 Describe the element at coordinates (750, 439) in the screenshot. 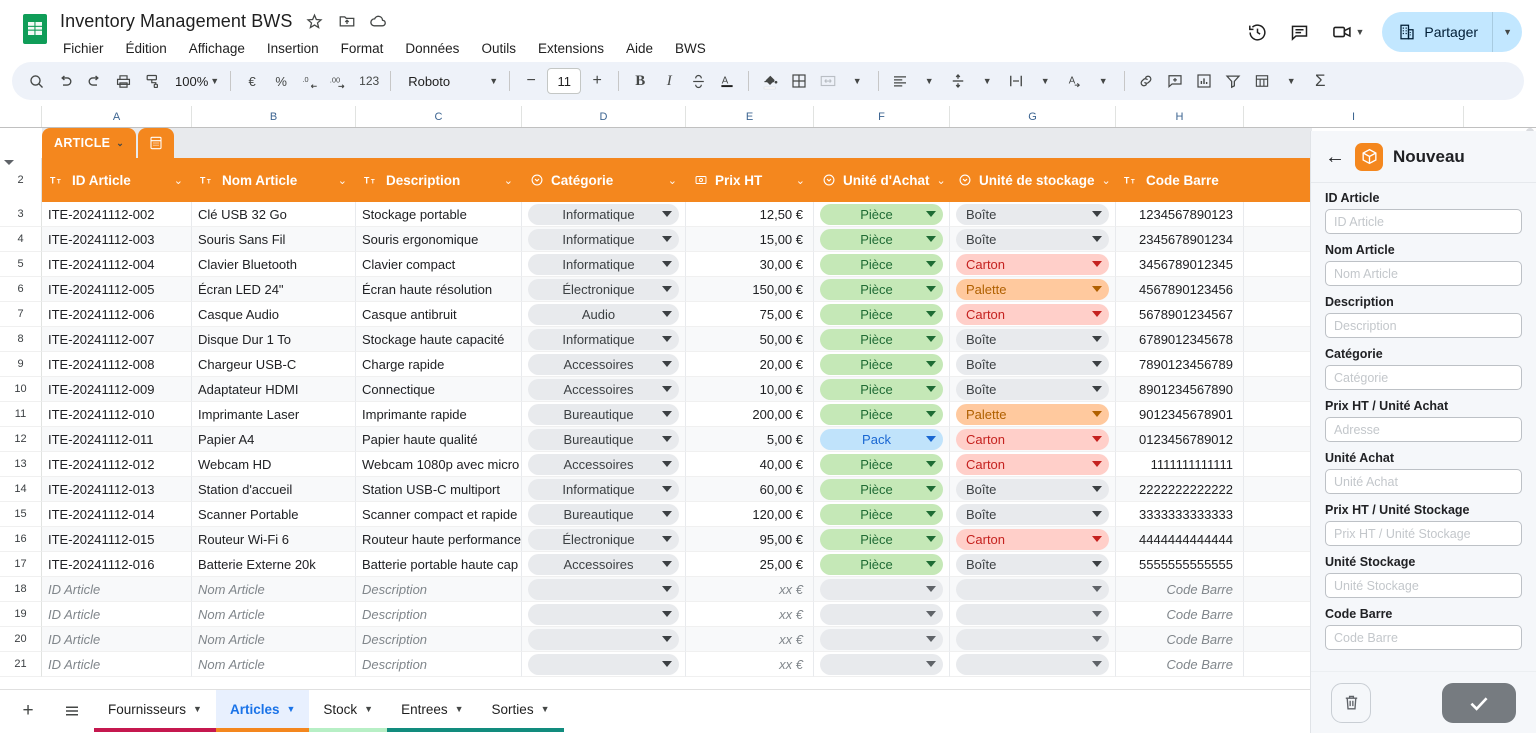

I see `cell-prix-ht: 5,00 €` at that location.